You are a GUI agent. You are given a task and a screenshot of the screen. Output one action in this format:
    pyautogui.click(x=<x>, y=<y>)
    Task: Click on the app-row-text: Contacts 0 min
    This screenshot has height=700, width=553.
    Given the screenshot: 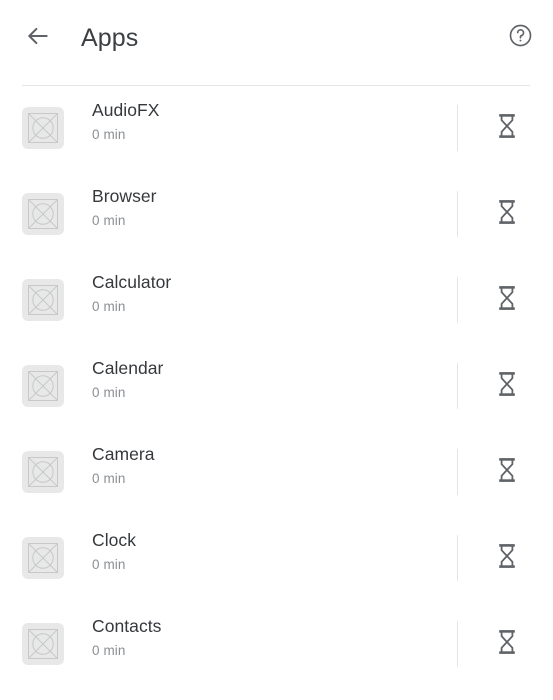 What is the action you would take?
    pyautogui.click(x=267, y=637)
    